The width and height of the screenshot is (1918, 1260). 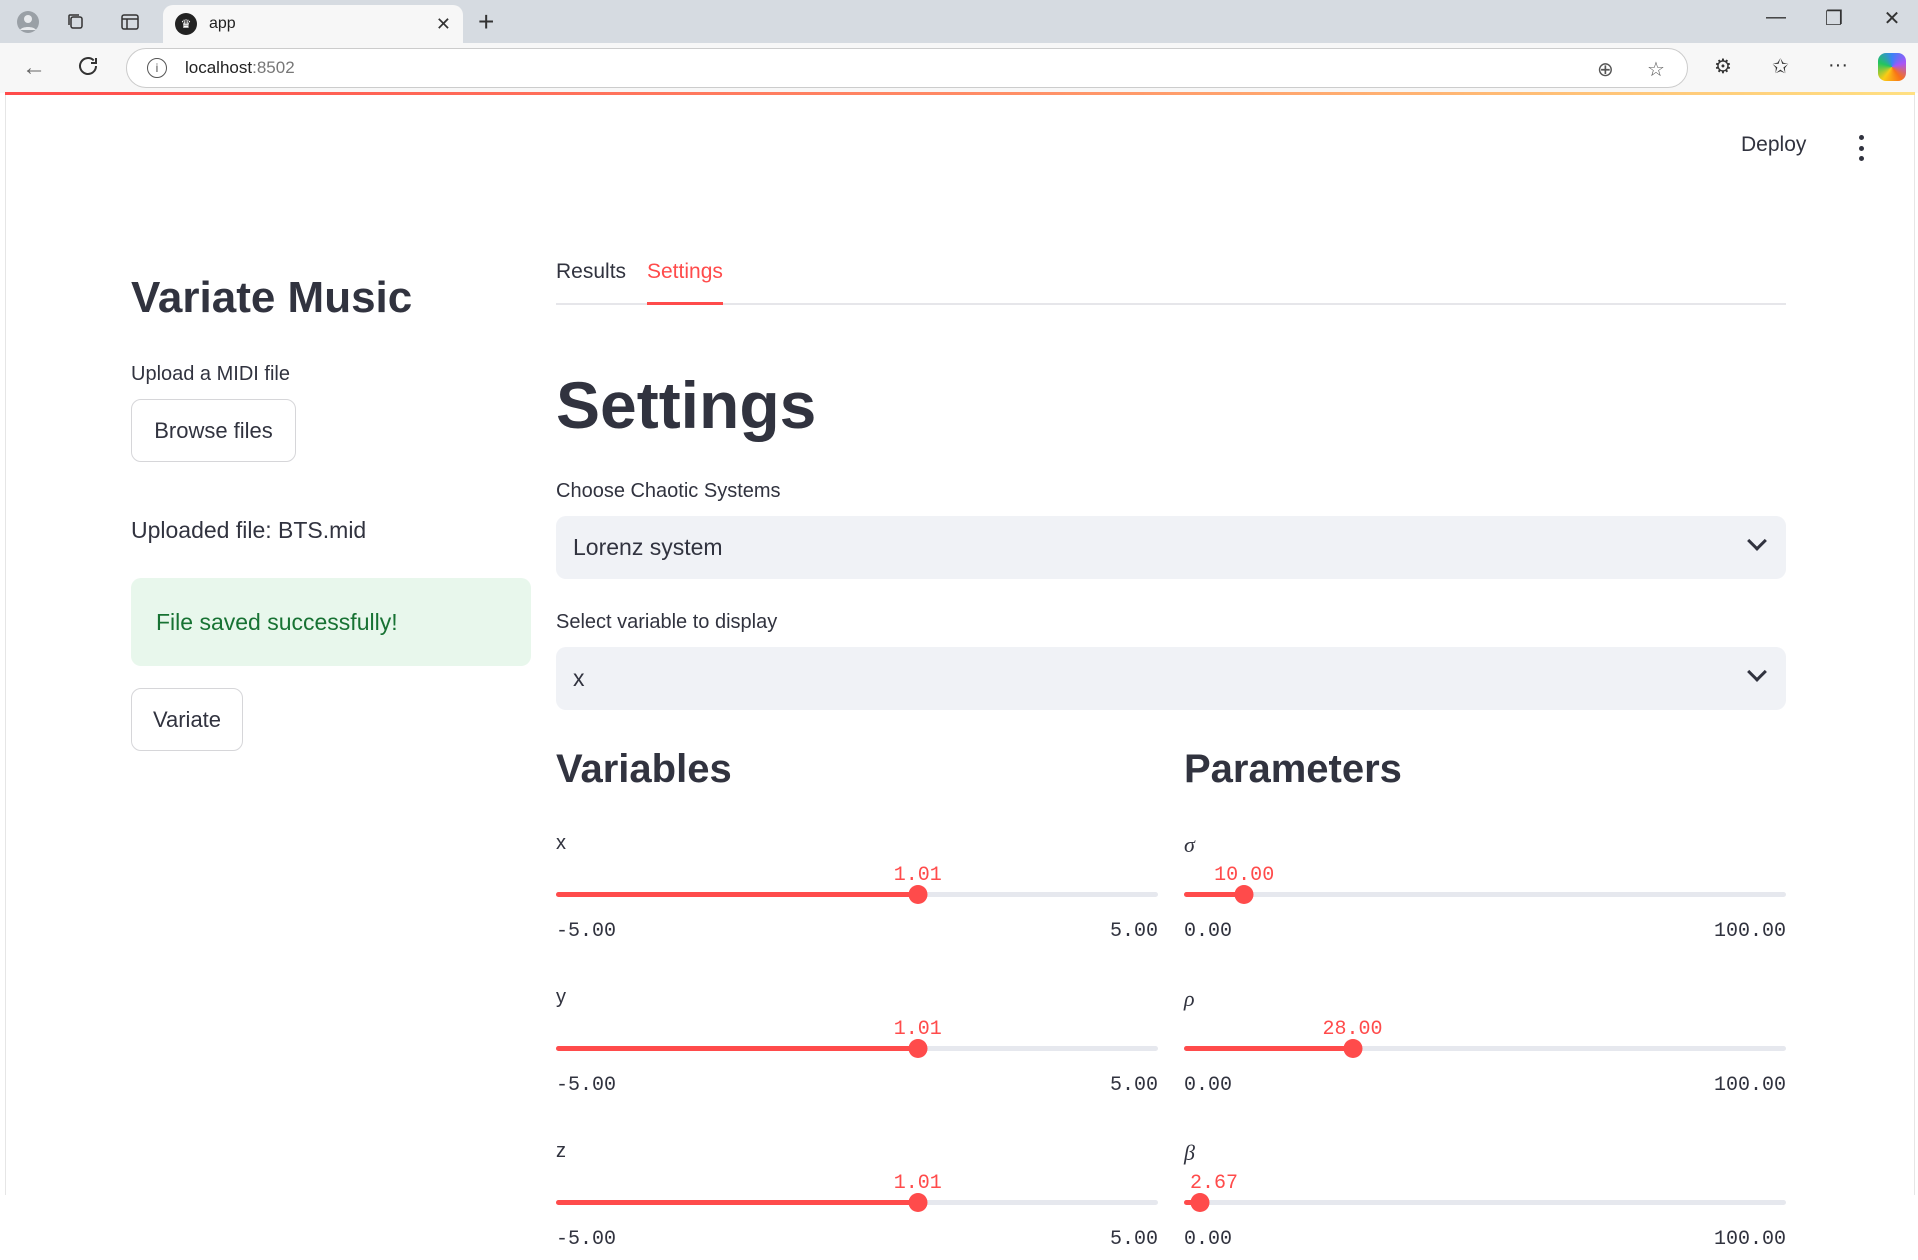 I want to click on restore-icon: ❐, so click(x=1834, y=18).